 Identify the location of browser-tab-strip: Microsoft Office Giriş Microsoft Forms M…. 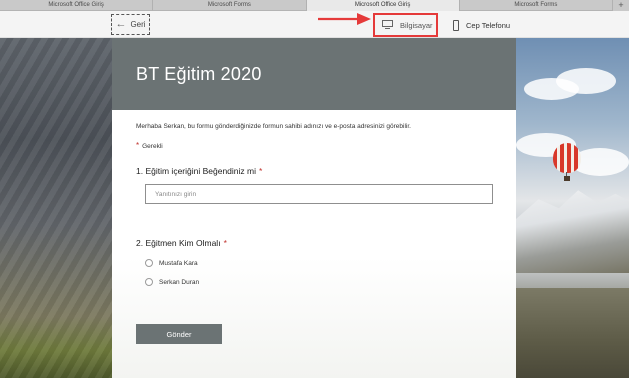
(314, 5).